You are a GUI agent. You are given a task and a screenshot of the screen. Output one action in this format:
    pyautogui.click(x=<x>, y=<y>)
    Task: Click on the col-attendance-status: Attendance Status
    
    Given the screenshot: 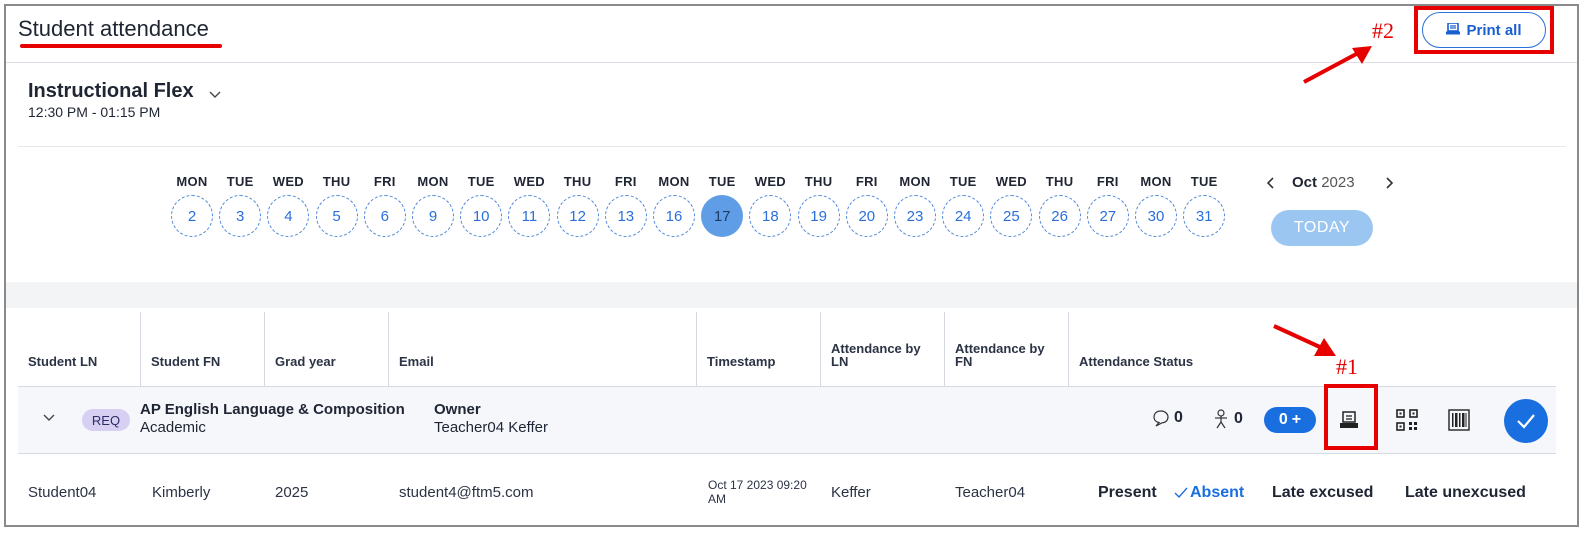 What is the action you would take?
    pyautogui.click(x=1168, y=350)
    